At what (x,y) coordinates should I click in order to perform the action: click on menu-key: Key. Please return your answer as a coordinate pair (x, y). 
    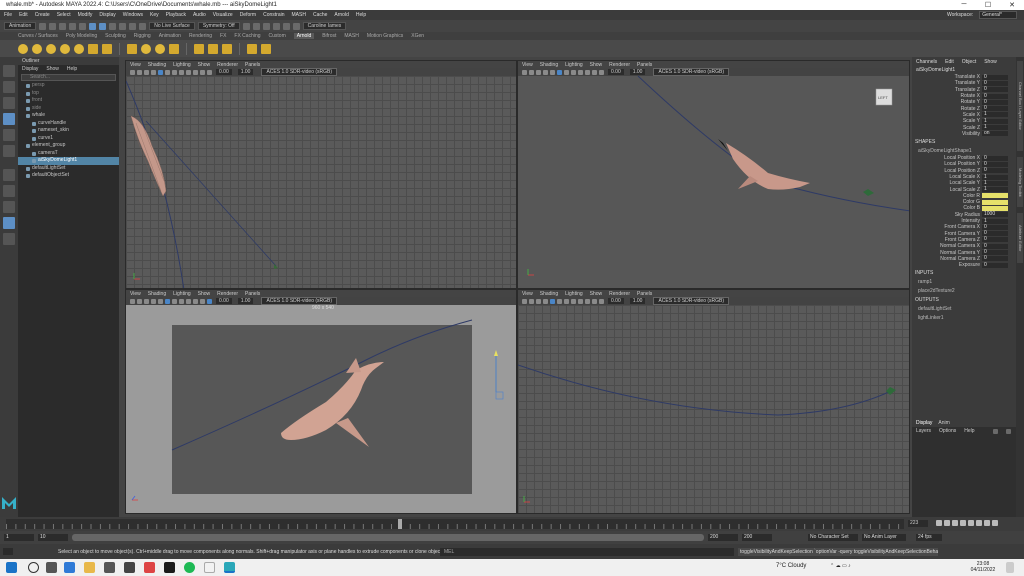
    Looking at the image, I should click on (154, 15).